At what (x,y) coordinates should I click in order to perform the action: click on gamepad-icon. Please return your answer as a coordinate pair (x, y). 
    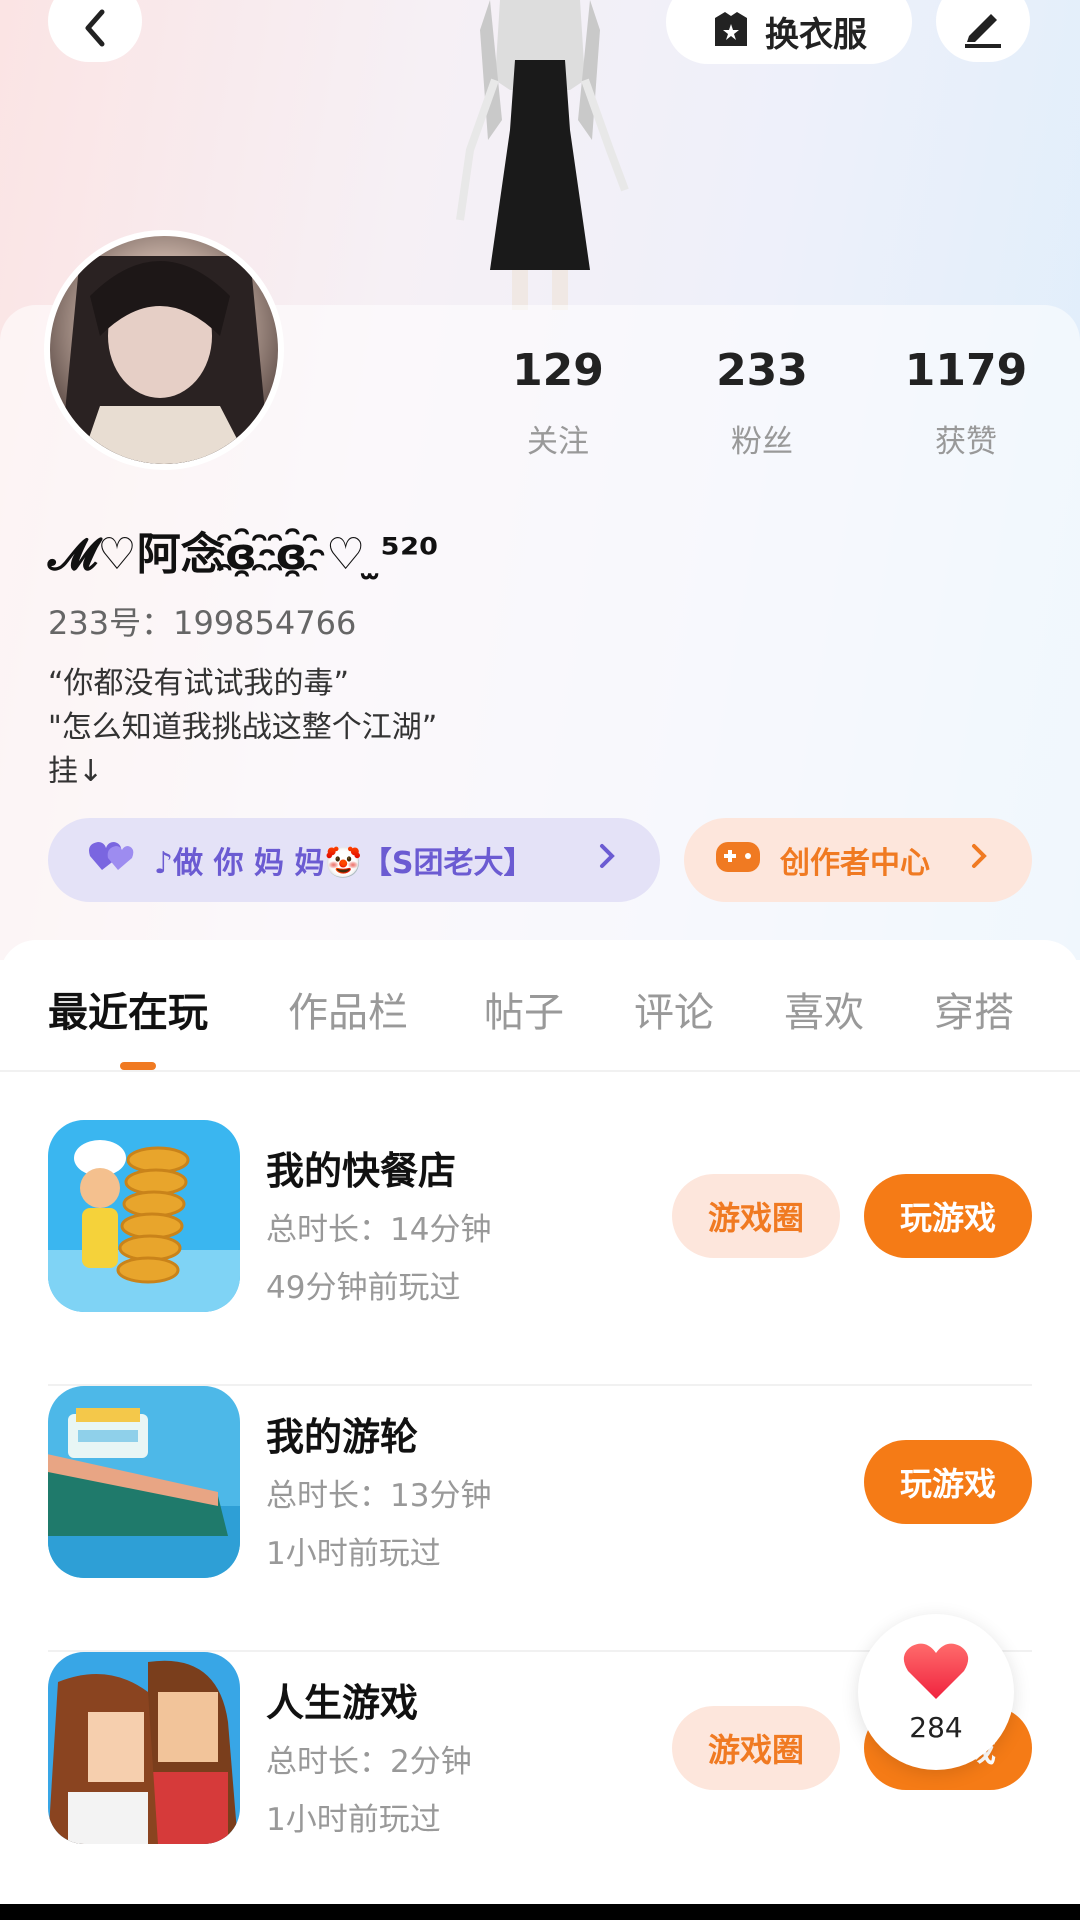
    Looking at the image, I should click on (738, 860).